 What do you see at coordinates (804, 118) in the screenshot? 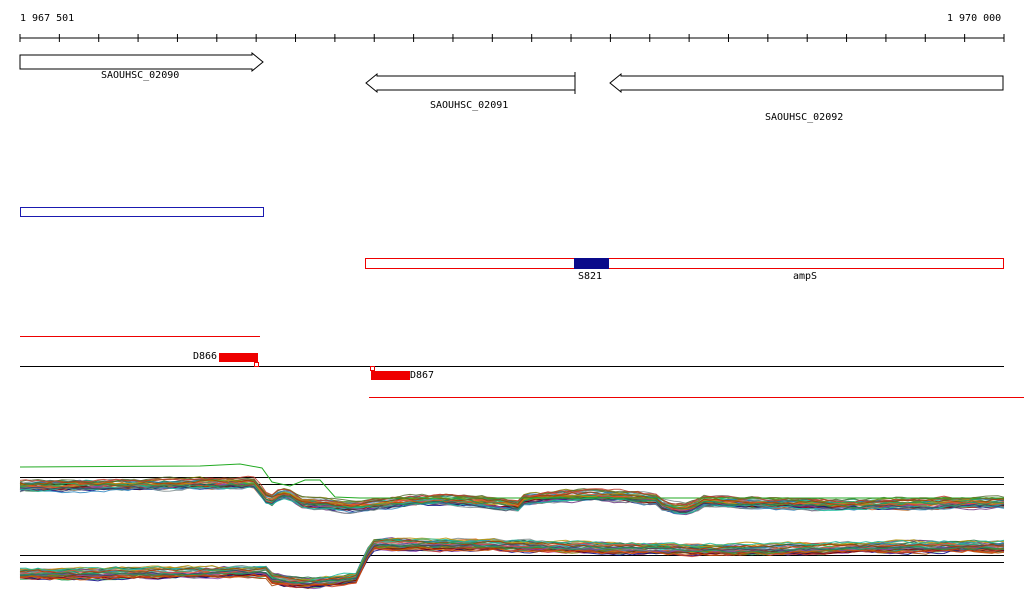
I see `gene-label-saouhsc-02092: SAOUHSC_02092` at bounding box center [804, 118].